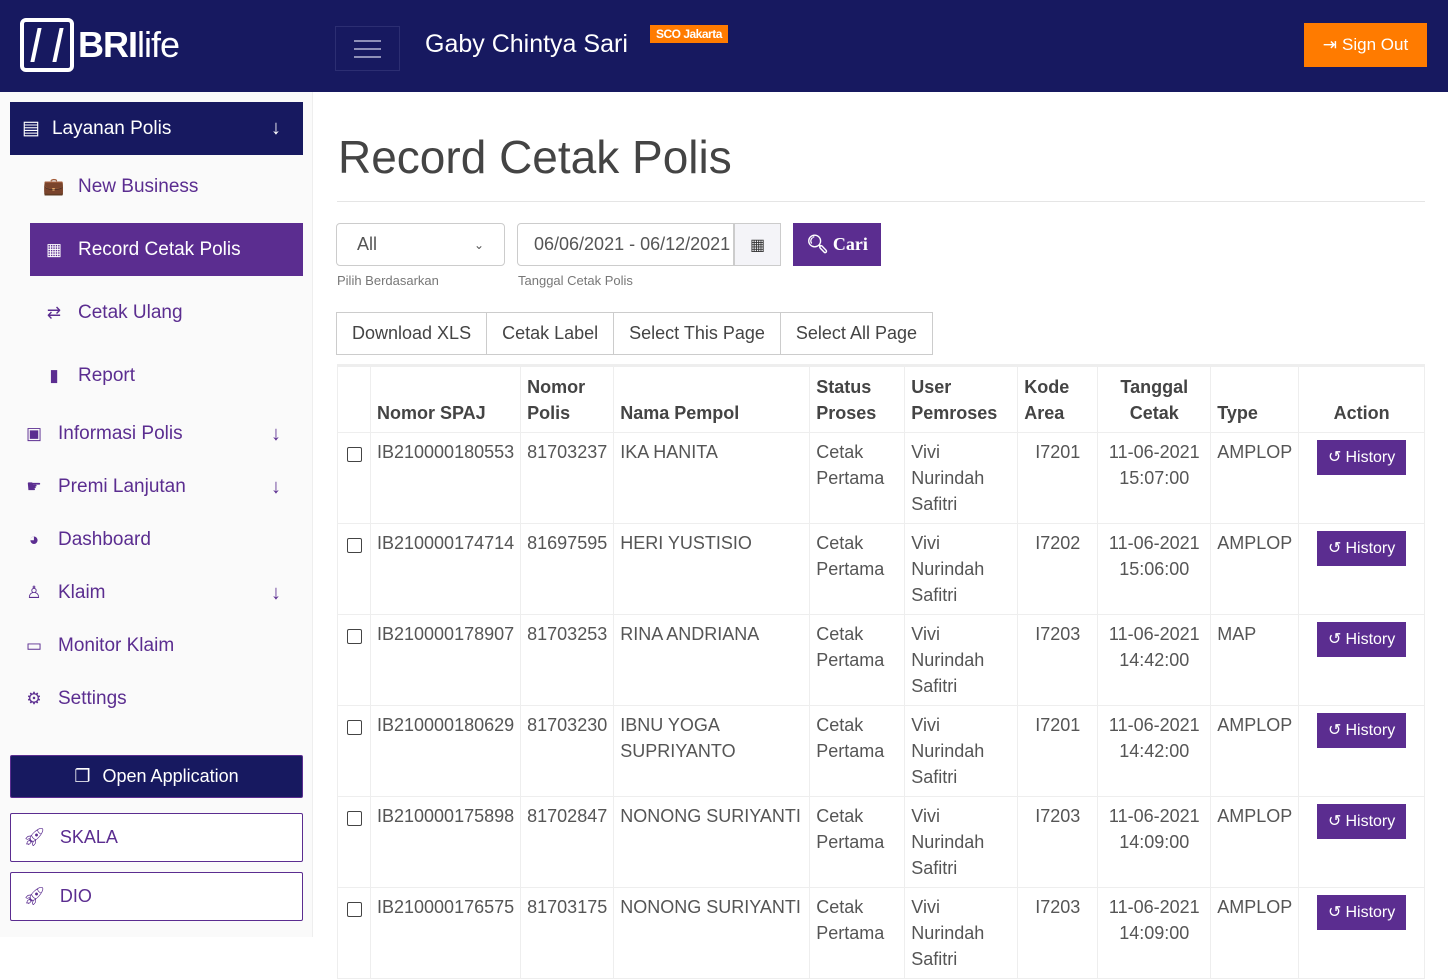 The height and width of the screenshot is (979, 1448). I want to click on col-user-pemroses: User Pemroses, so click(961, 398).